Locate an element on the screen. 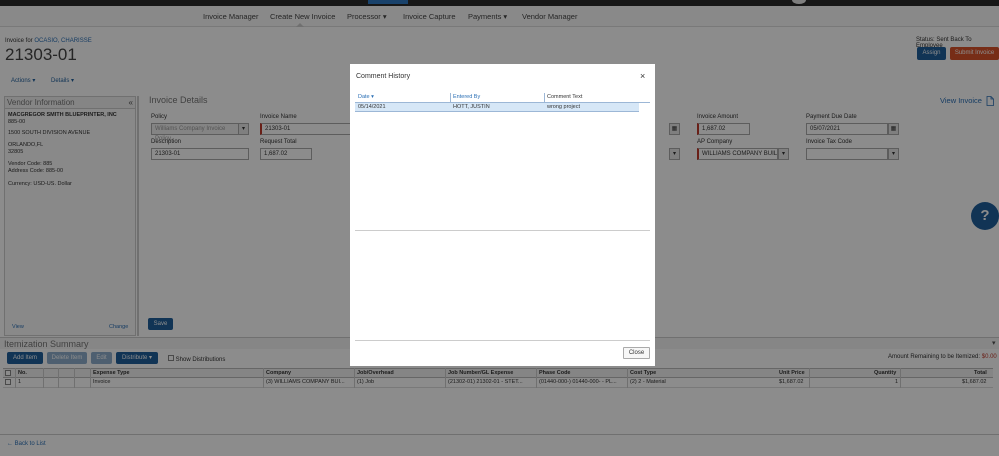 This screenshot has height=456, width=999. cell-comment-text: wrong project is located at coordinates (564, 107).